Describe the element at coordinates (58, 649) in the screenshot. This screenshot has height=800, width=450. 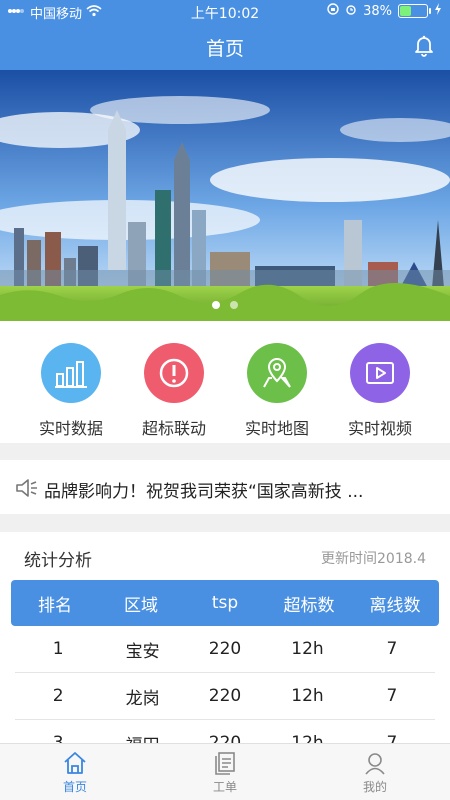
I see `cell-rank: 1` at that location.